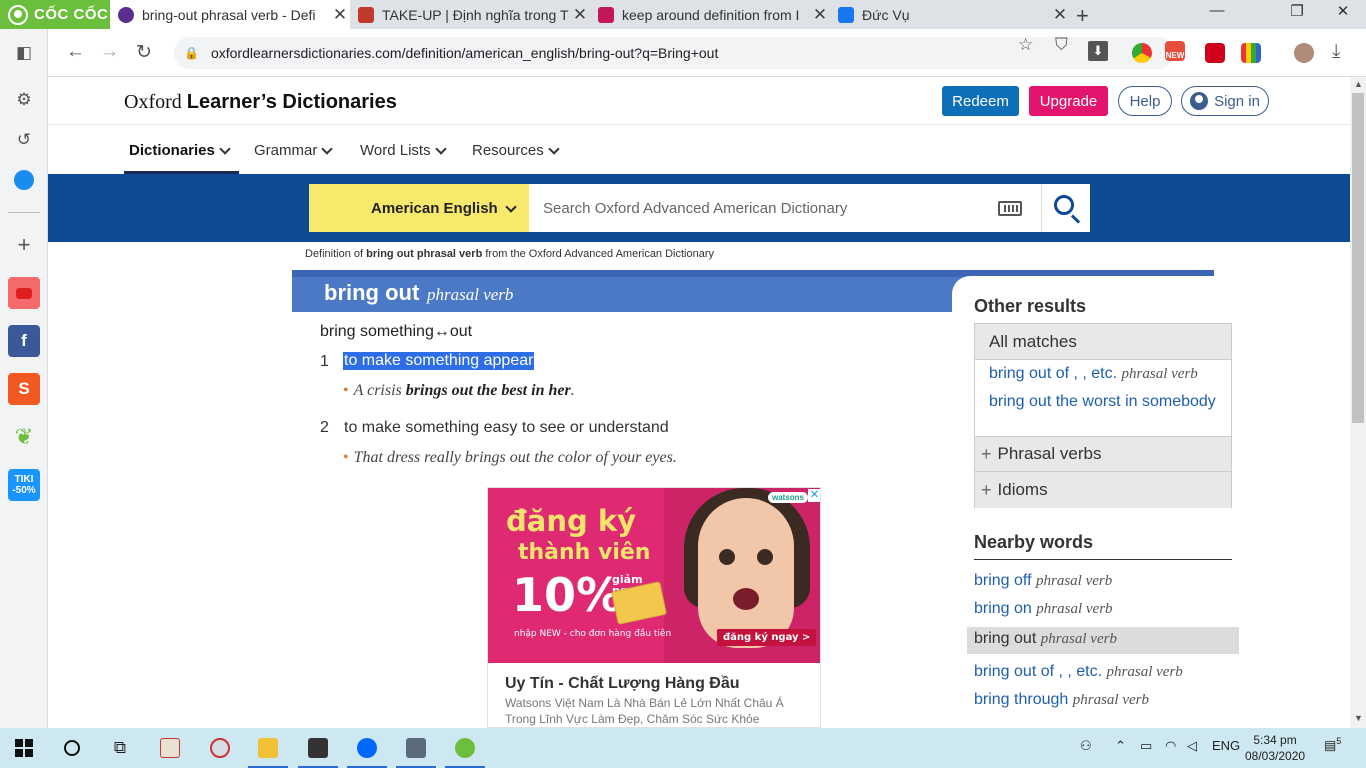  I want to click on nav-dictionaries: Dictionaries, so click(180, 150).